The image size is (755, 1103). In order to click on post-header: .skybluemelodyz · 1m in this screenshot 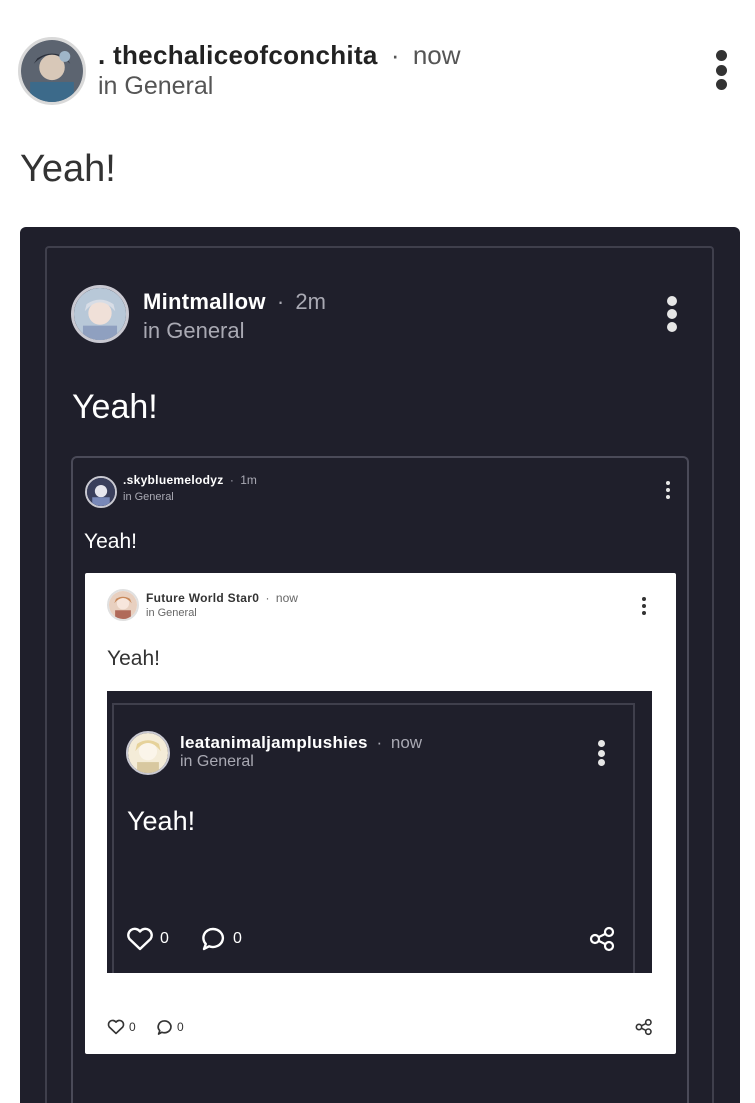, I will do `click(190, 480)`.